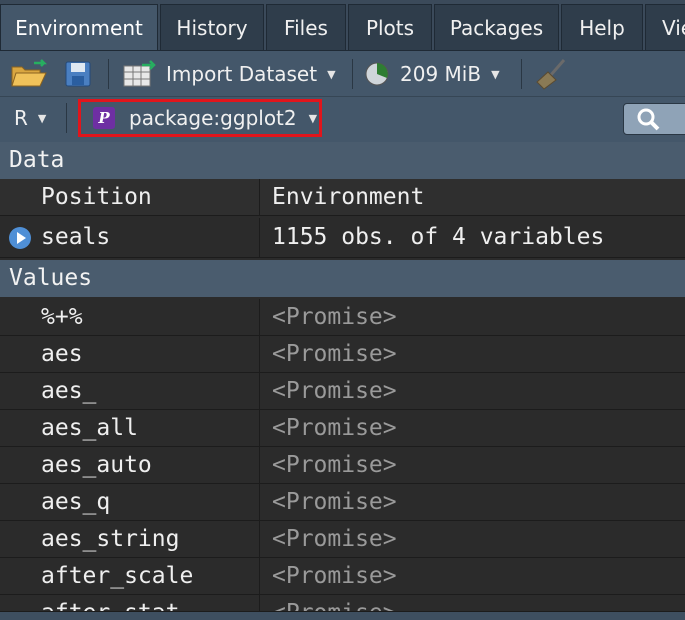 The height and width of the screenshot is (620, 685). Describe the element at coordinates (130, 354) in the screenshot. I see `variable-name: aes` at that location.